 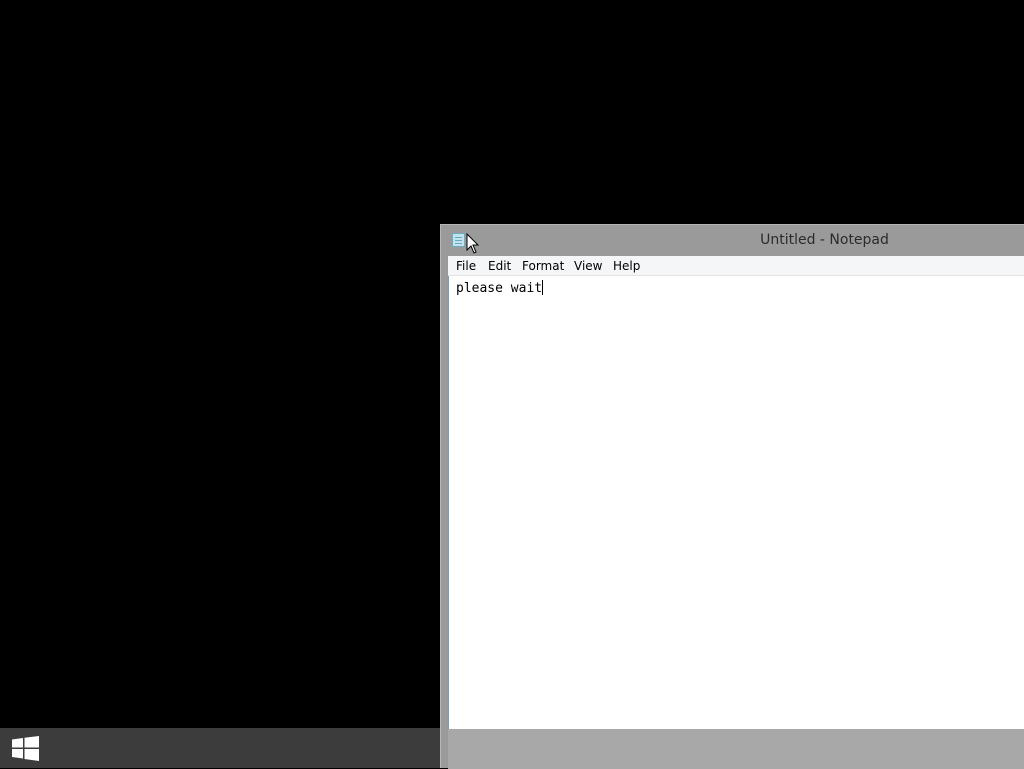 I want to click on menu-bar: File Edit Format View Help, so click(x=736, y=266).